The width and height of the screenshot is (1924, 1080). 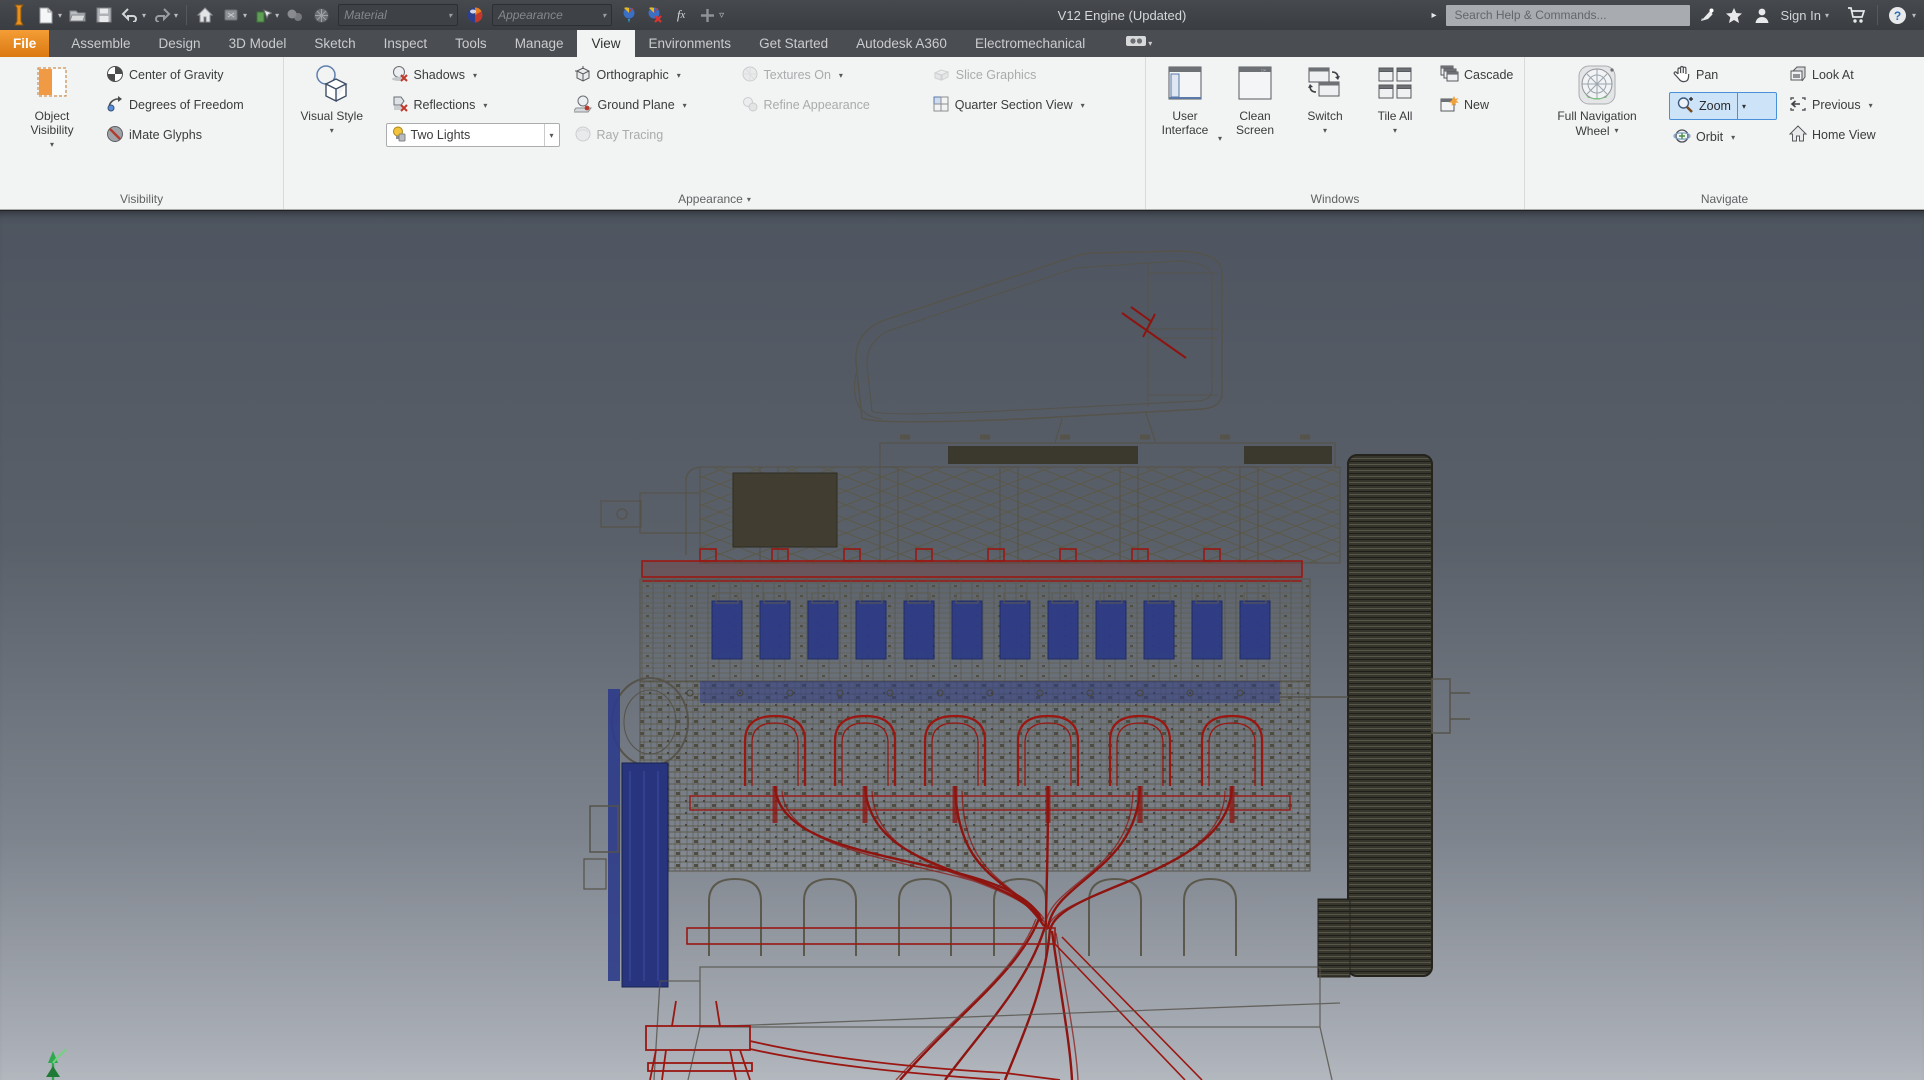 What do you see at coordinates (1857, 15) in the screenshot?
I see `app-store-cart-icon` at bounding box center [1857, 15].